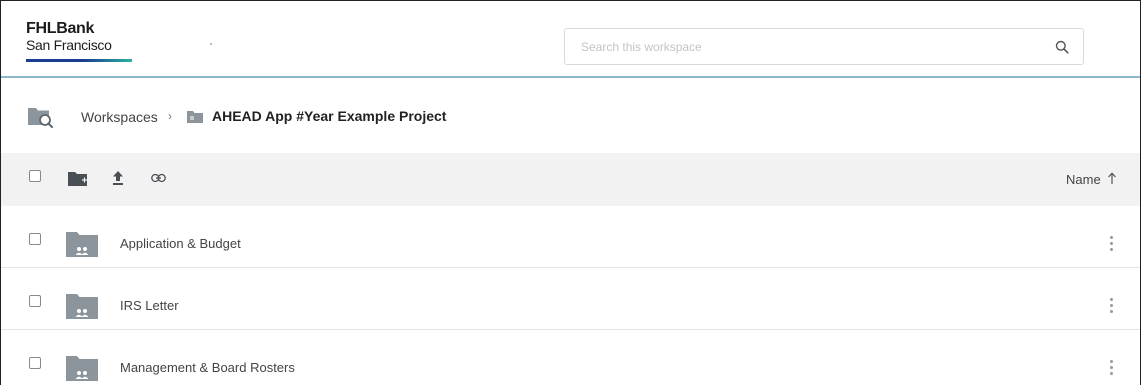  I want to click on sort-by-name-button: Name, so click(1083, 179).